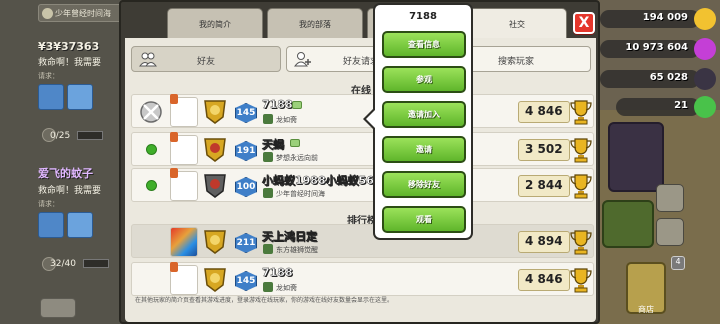 This screenshot has height=324, width=720. I want to click on player-level: 191, so click(246, 151).